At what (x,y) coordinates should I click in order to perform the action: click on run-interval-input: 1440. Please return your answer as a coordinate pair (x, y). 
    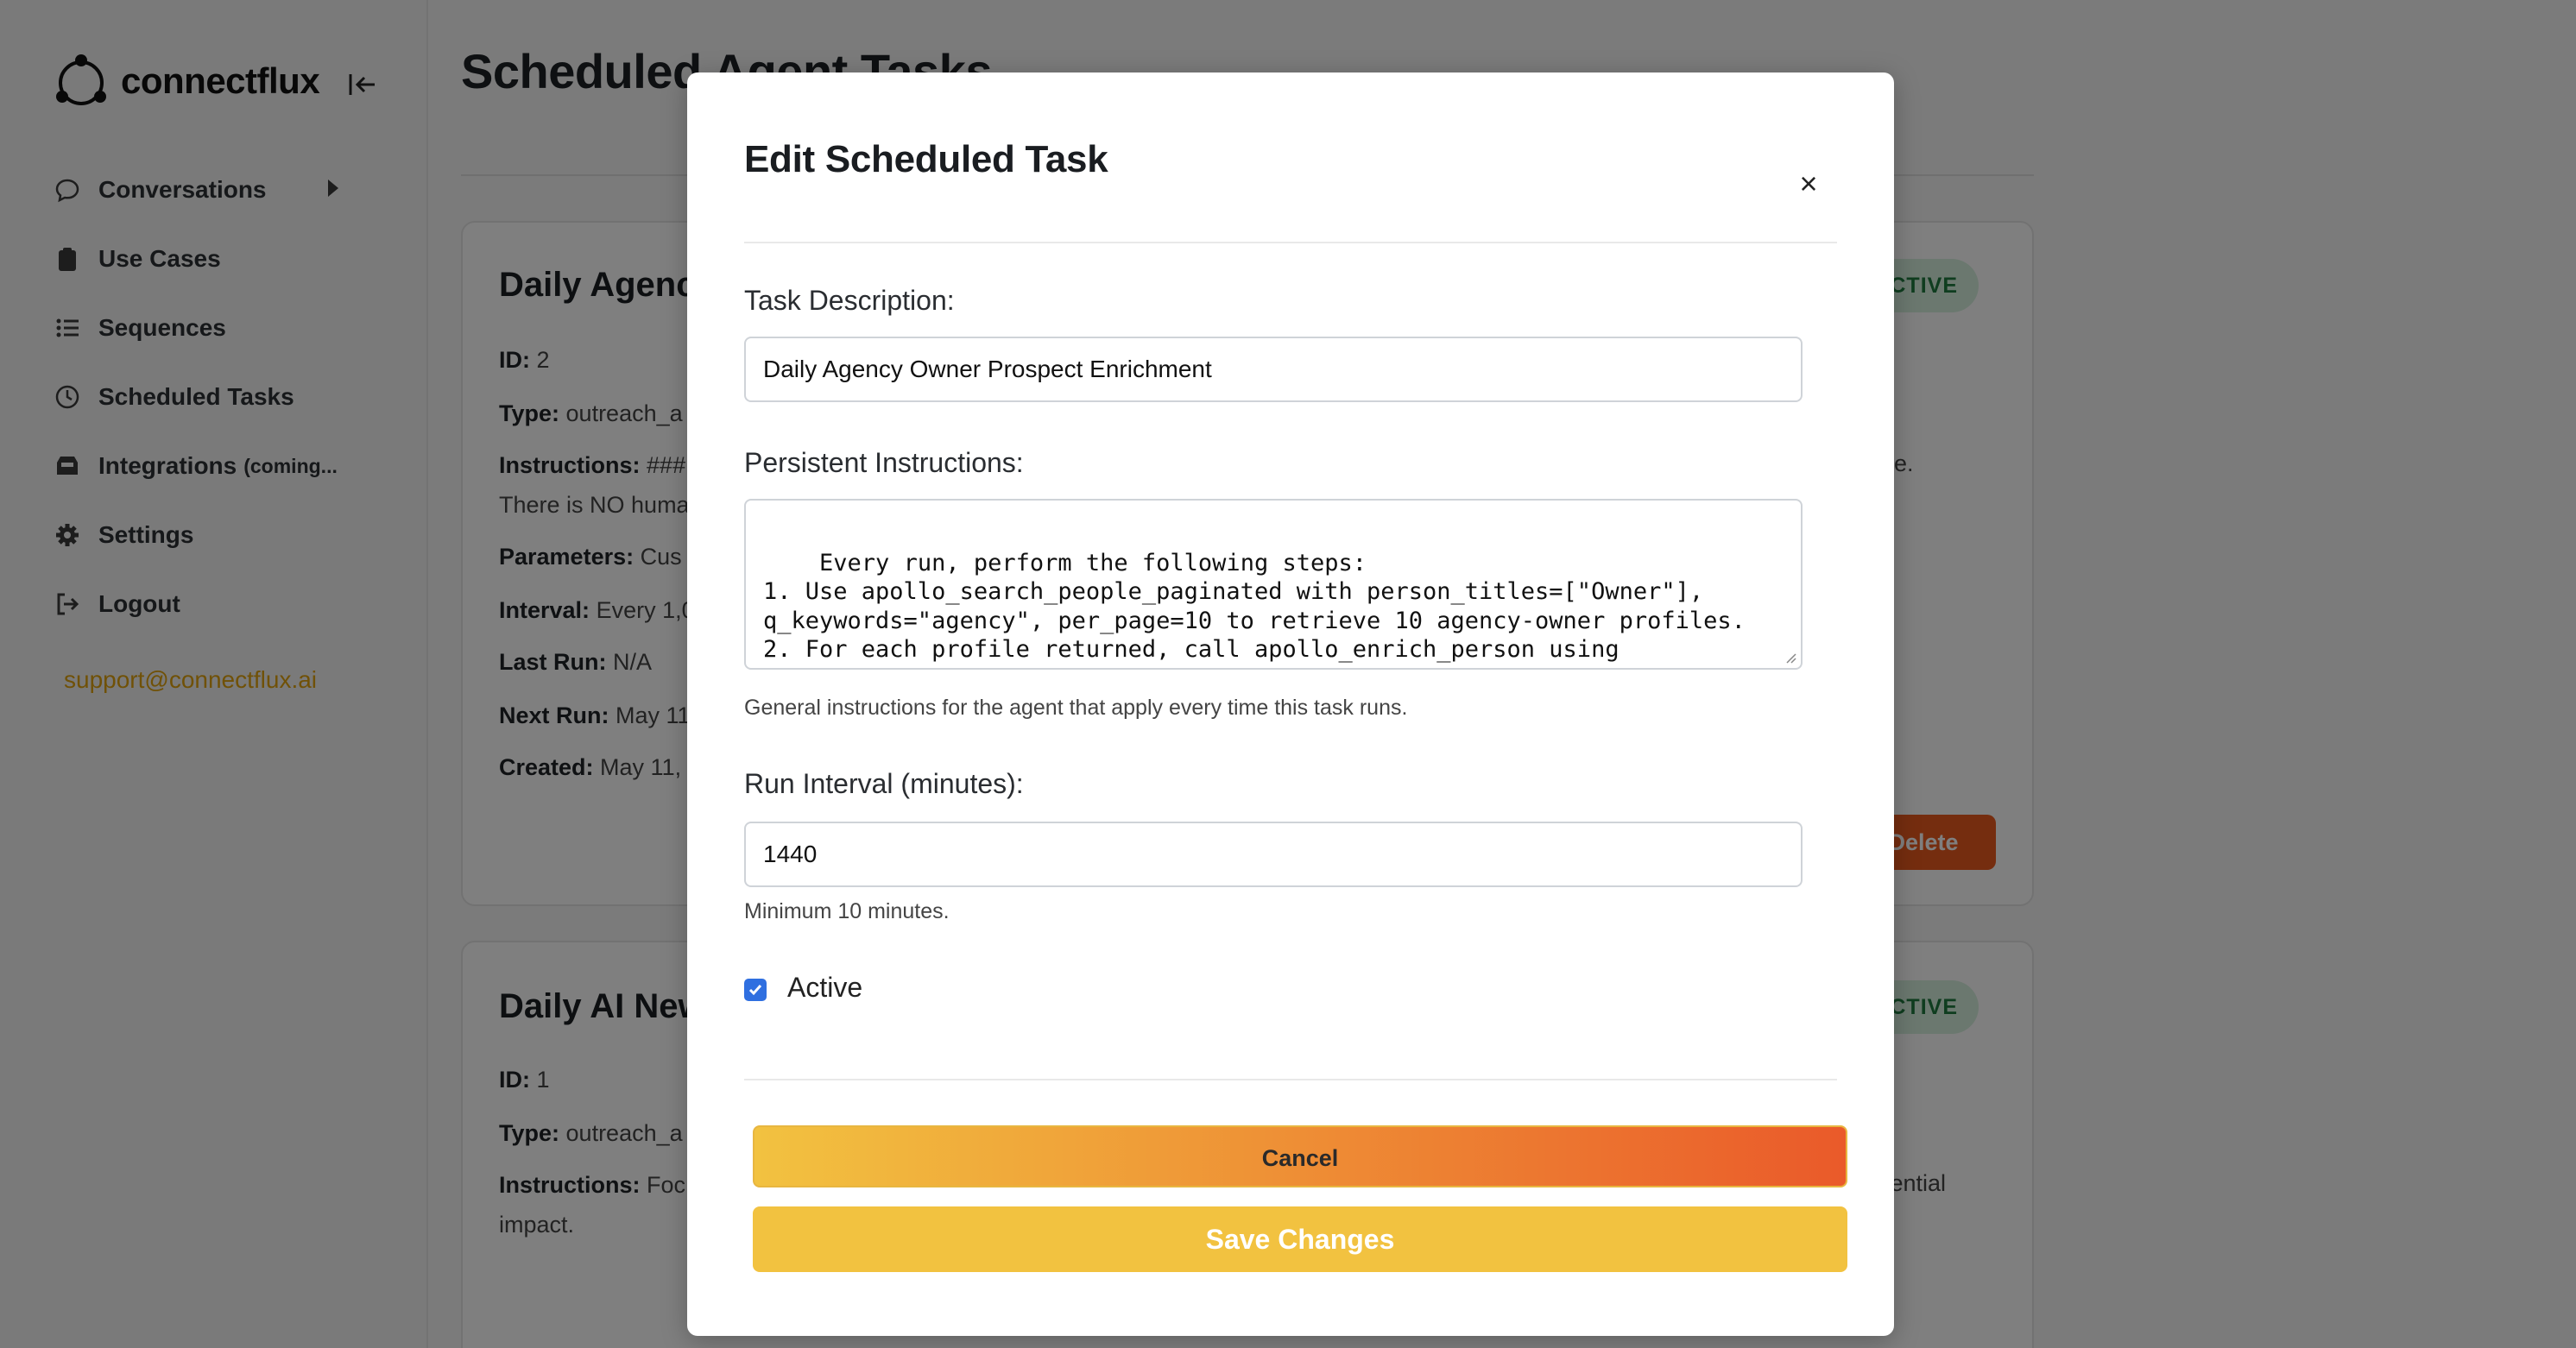
    Looking at the image, I should click on (1273, 855).